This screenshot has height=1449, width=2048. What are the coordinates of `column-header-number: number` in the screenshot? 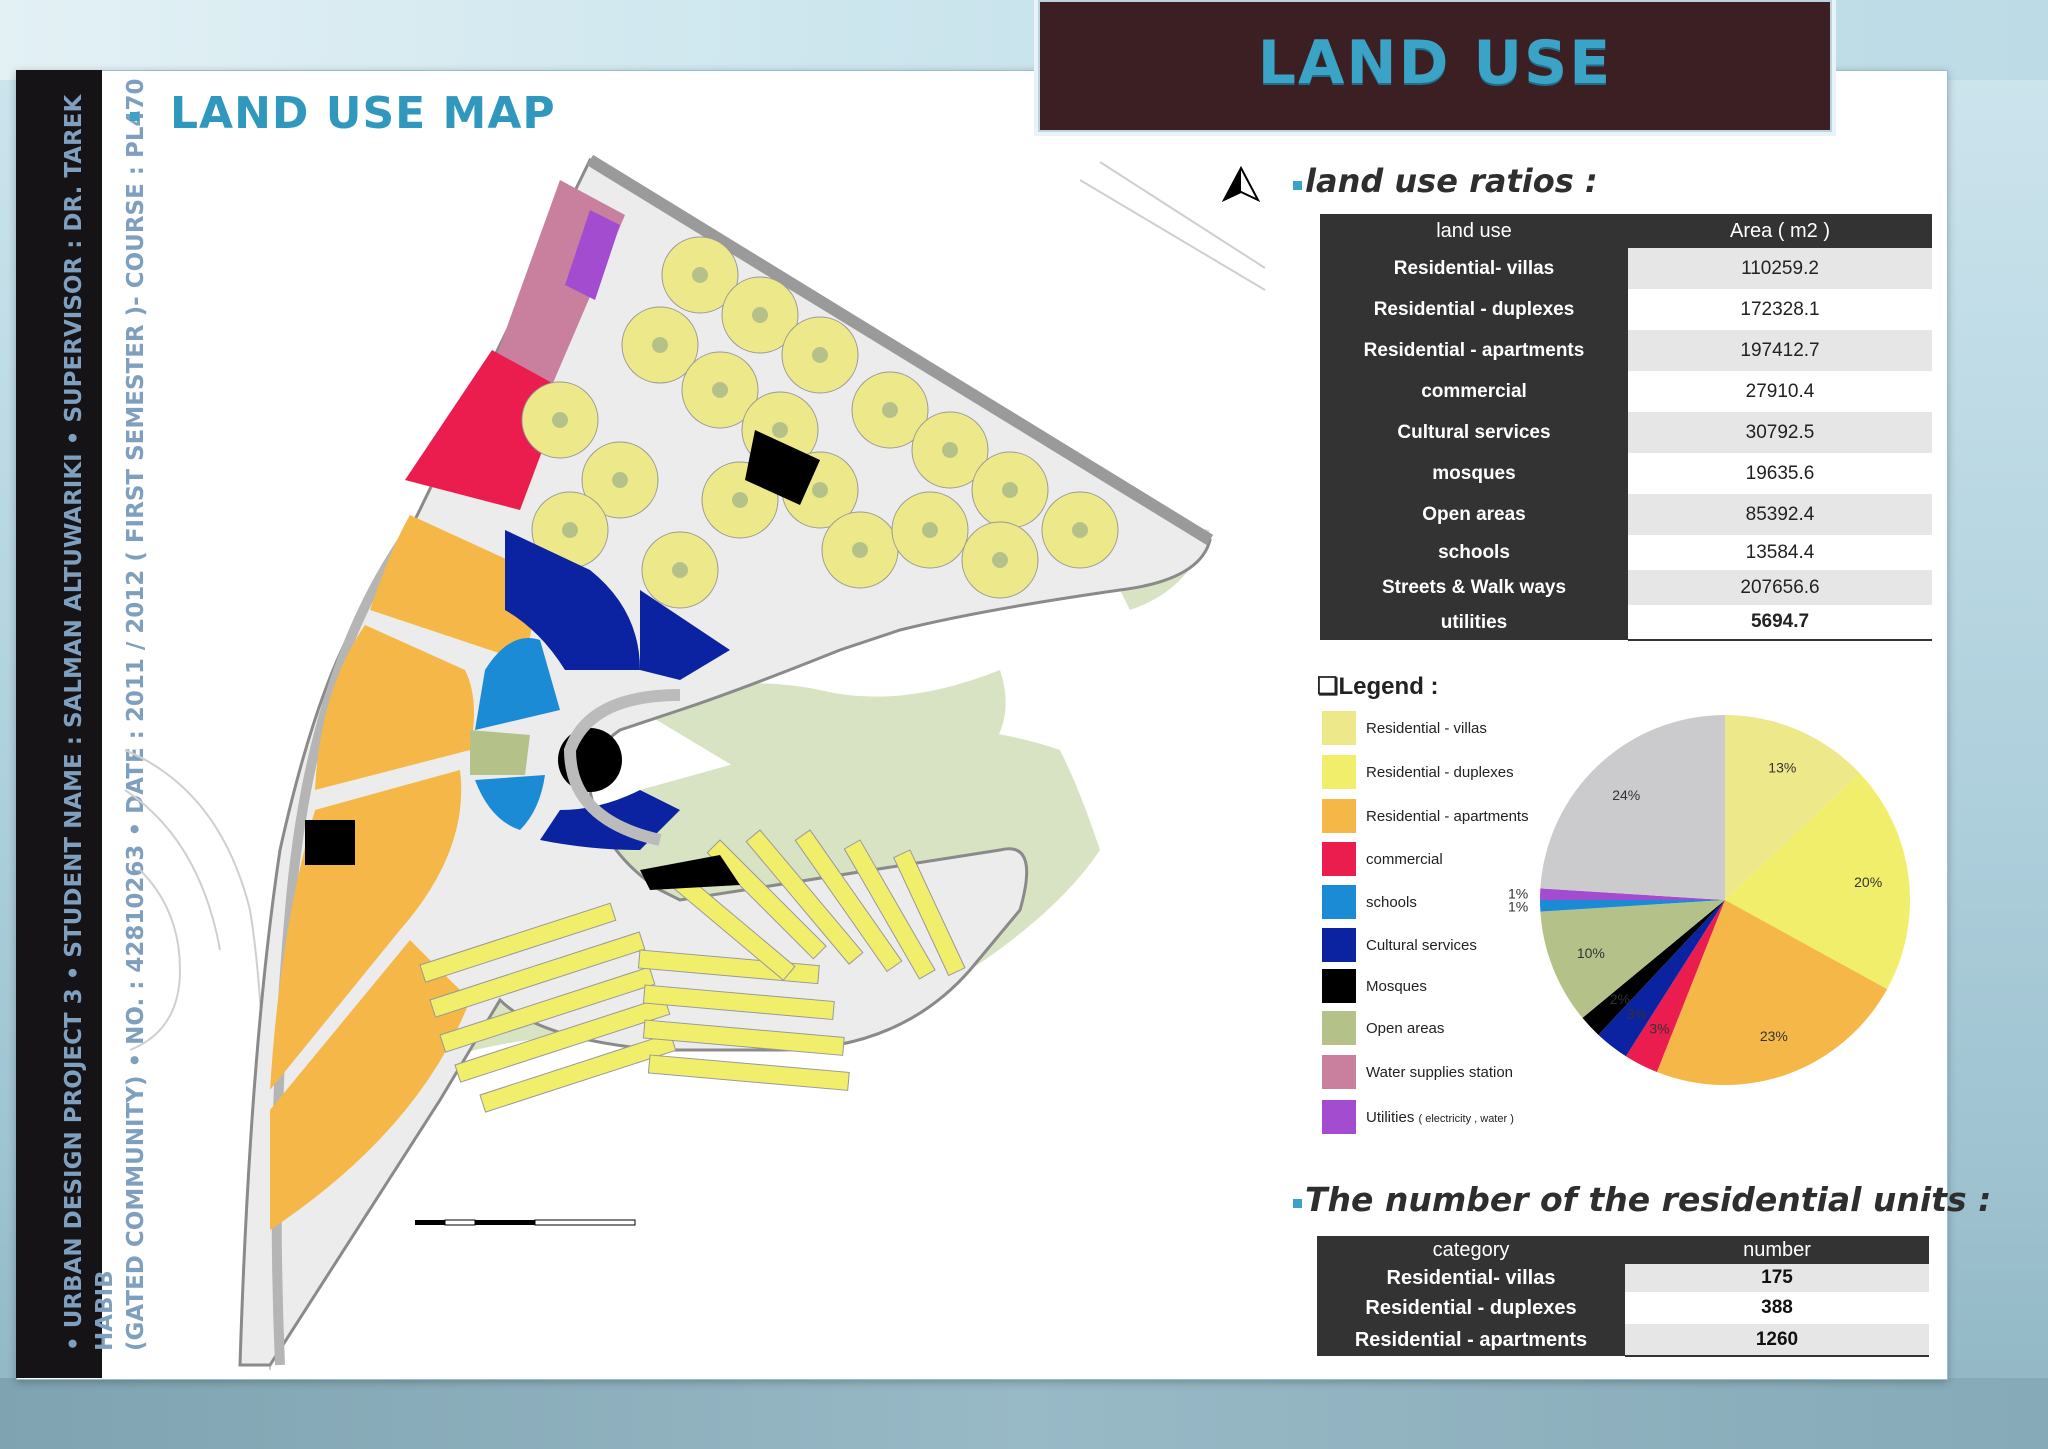 It's located at (1777, 1250).